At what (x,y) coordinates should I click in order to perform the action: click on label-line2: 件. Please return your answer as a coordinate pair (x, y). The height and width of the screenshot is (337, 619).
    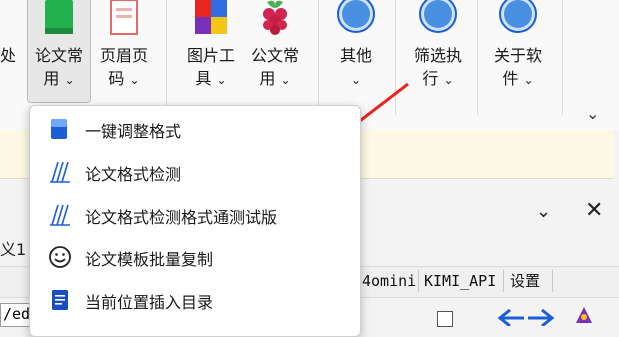
    Looking at the image, I should click on (510, 78).